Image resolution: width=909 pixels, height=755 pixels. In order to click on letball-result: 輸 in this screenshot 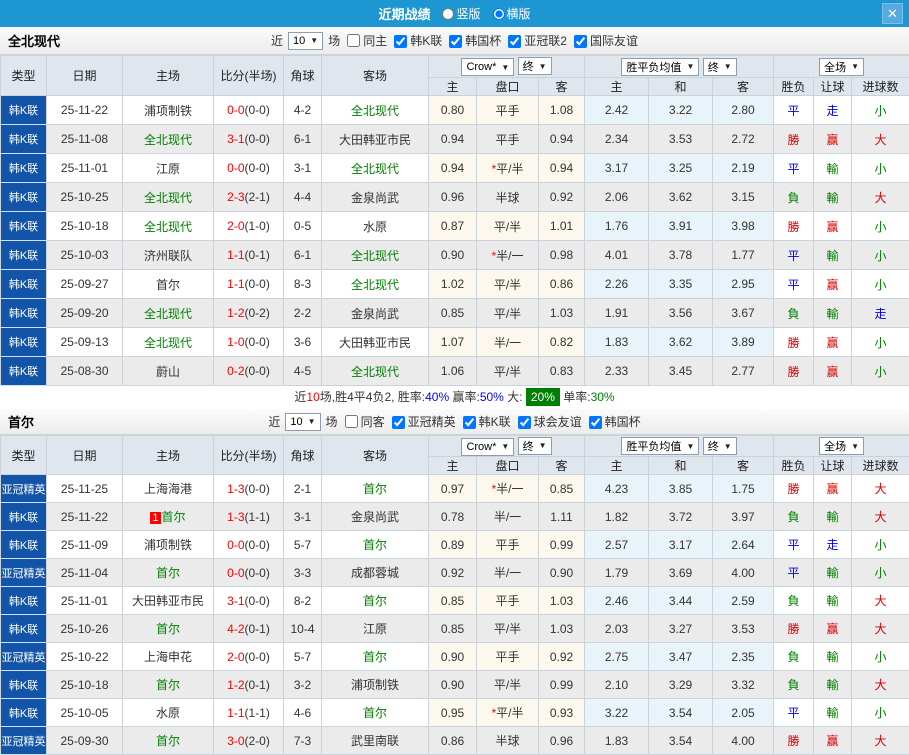, I will do `click(833, 168)`.